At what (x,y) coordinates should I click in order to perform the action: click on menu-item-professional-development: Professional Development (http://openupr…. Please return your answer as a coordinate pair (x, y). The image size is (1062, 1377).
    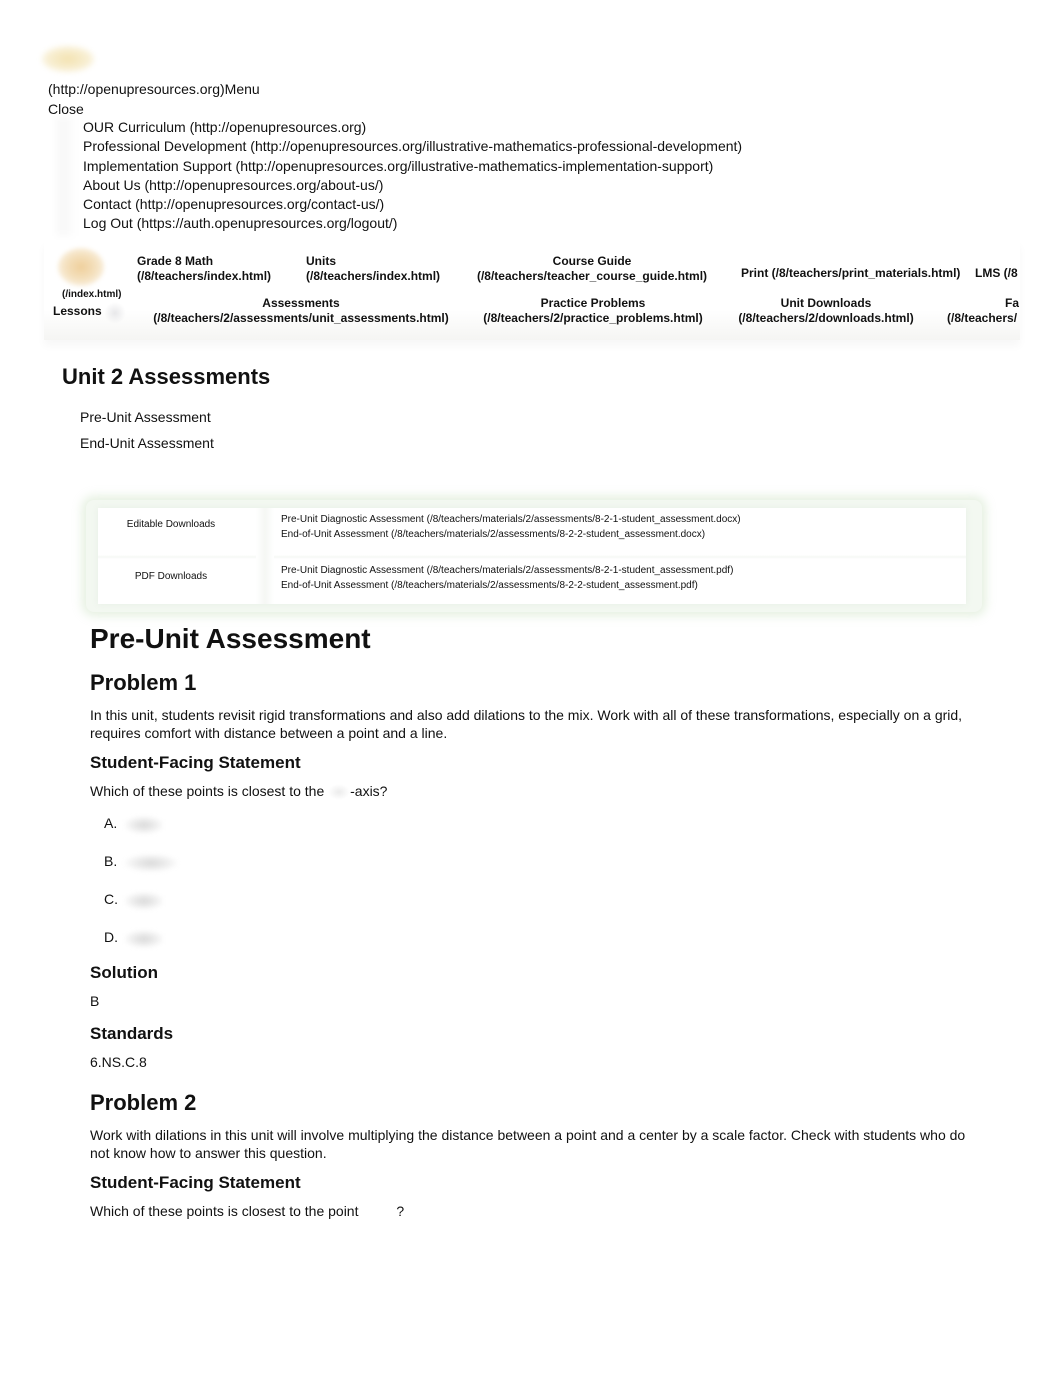
    Looking at the image, I should click on (412, 146).